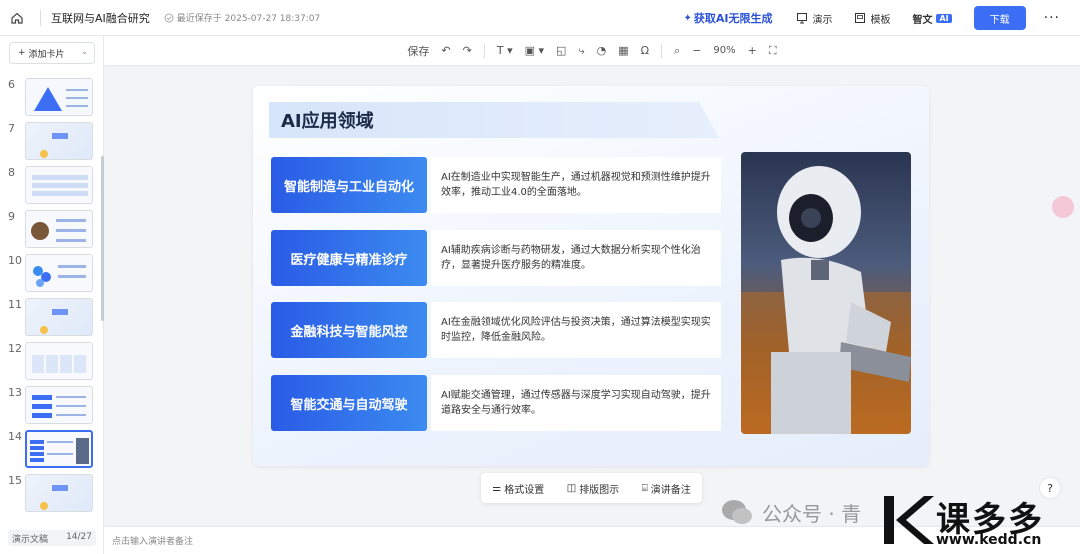 The image size is (1080, 554). Describe the element at coordinates (644, 488) in the screenshot. I see `notes-icon: ⌸` at that location.